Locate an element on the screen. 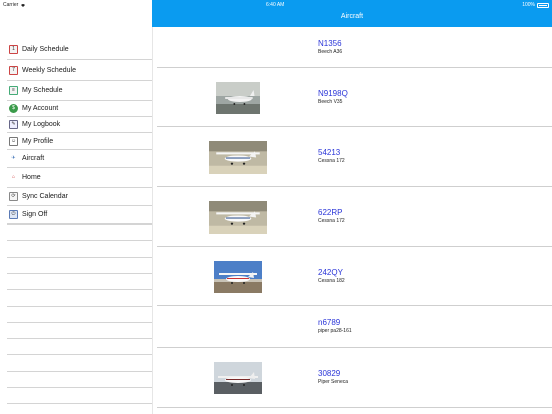 The image size is (552, 414). profile-icon: ☺ is located at coordinates (13, 141).